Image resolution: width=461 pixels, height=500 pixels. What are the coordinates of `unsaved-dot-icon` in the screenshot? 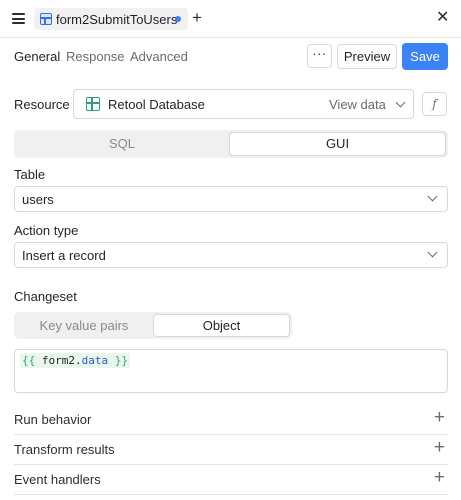 It's located at (178, 19).